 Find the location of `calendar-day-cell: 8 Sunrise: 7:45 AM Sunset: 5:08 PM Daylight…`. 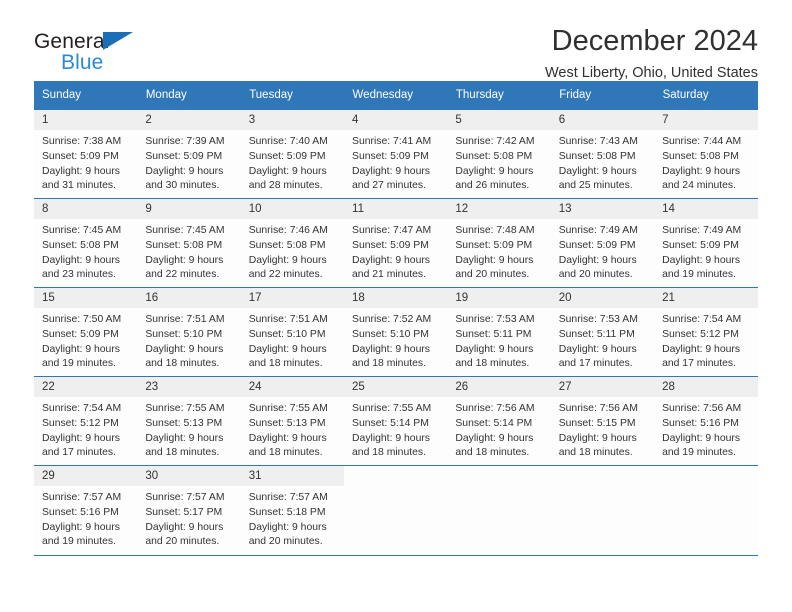

calendar-day-cell: 8 Sunrise: 7:45 AM Sunset: 5:08 PM Daylight… is located at coordinates (86, 243).